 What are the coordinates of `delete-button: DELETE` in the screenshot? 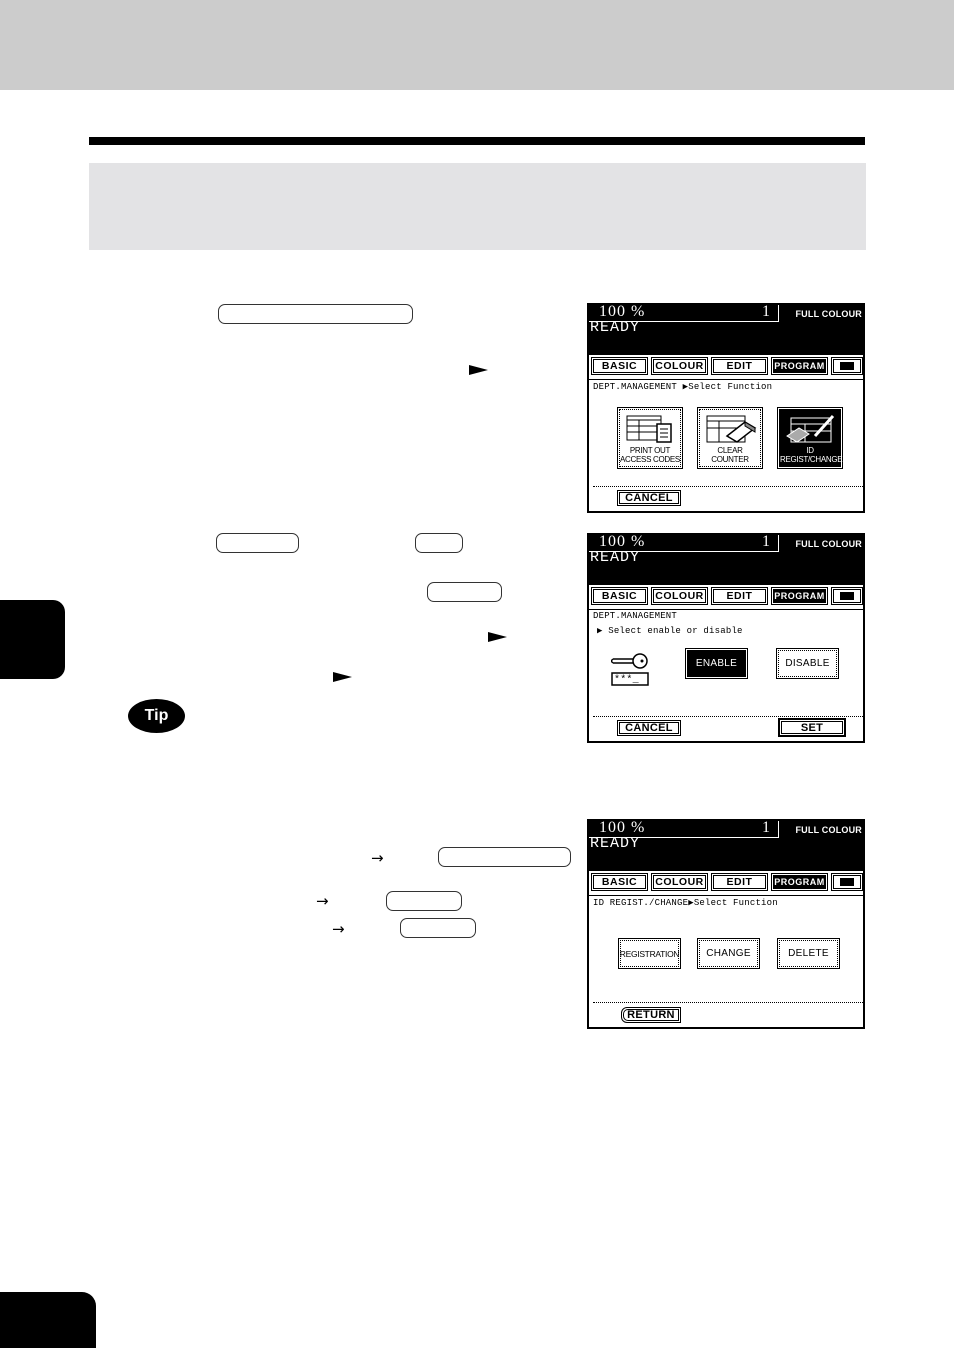 It's located at (808, 953).